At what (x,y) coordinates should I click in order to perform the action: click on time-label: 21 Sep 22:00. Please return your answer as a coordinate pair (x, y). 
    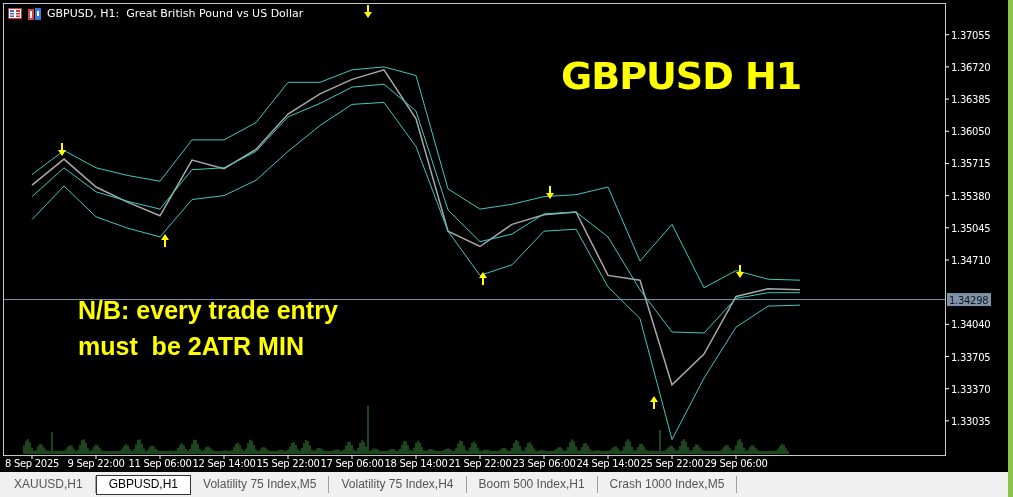
    Looking at the image, I should click on (480, 463).